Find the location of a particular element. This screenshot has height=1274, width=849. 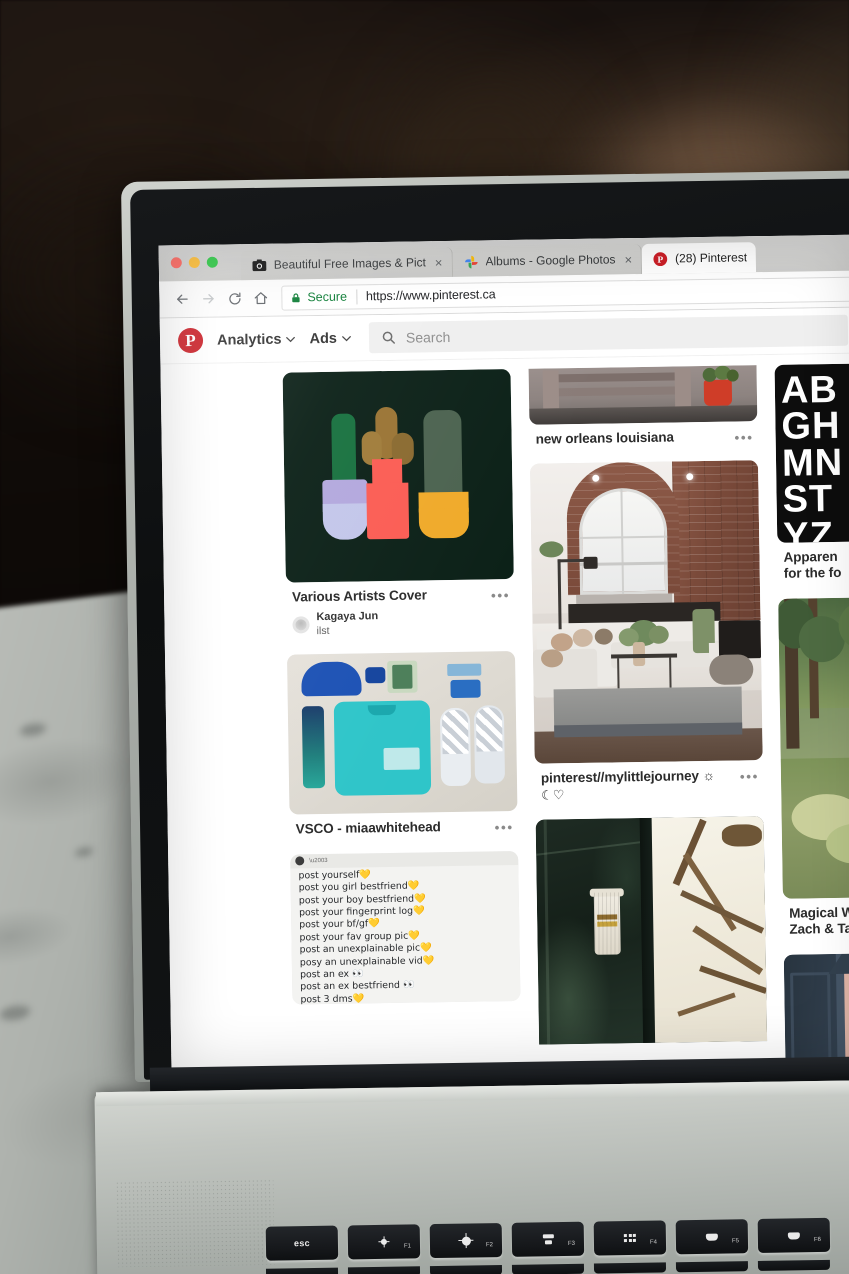

mission-control-icon is located at coordinates (548, 1239).